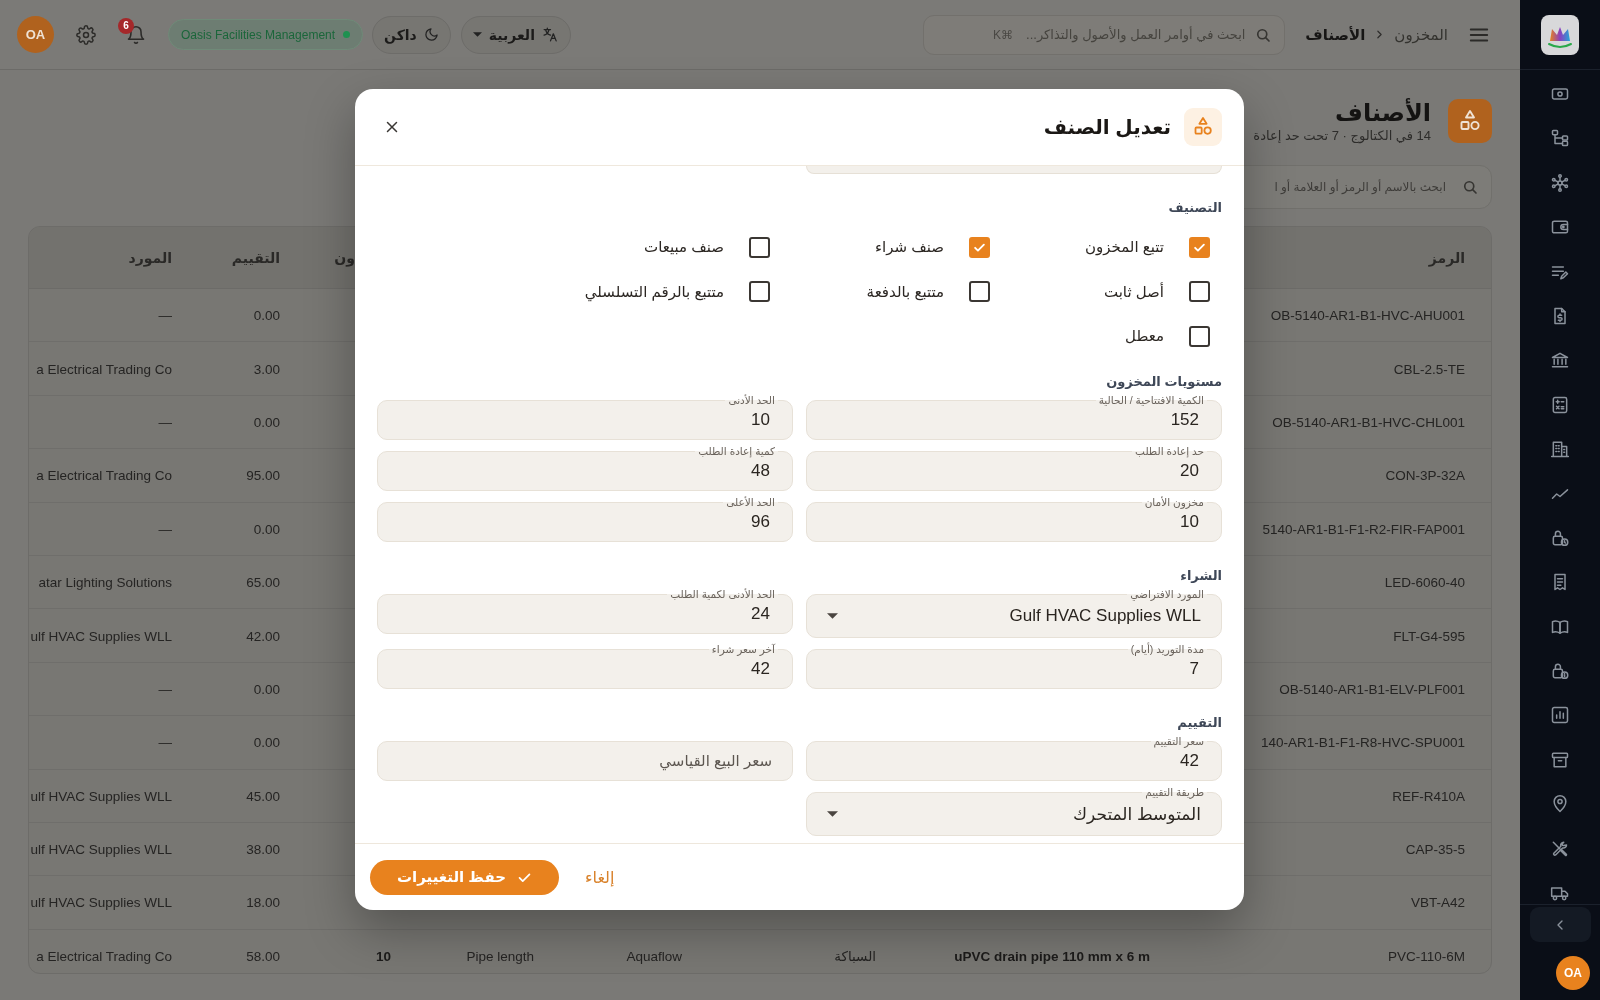 The image size is (1600, 1000). Describe the element at coordinates (1560, 182) in the screenshot. I see `network-icon` at that location.